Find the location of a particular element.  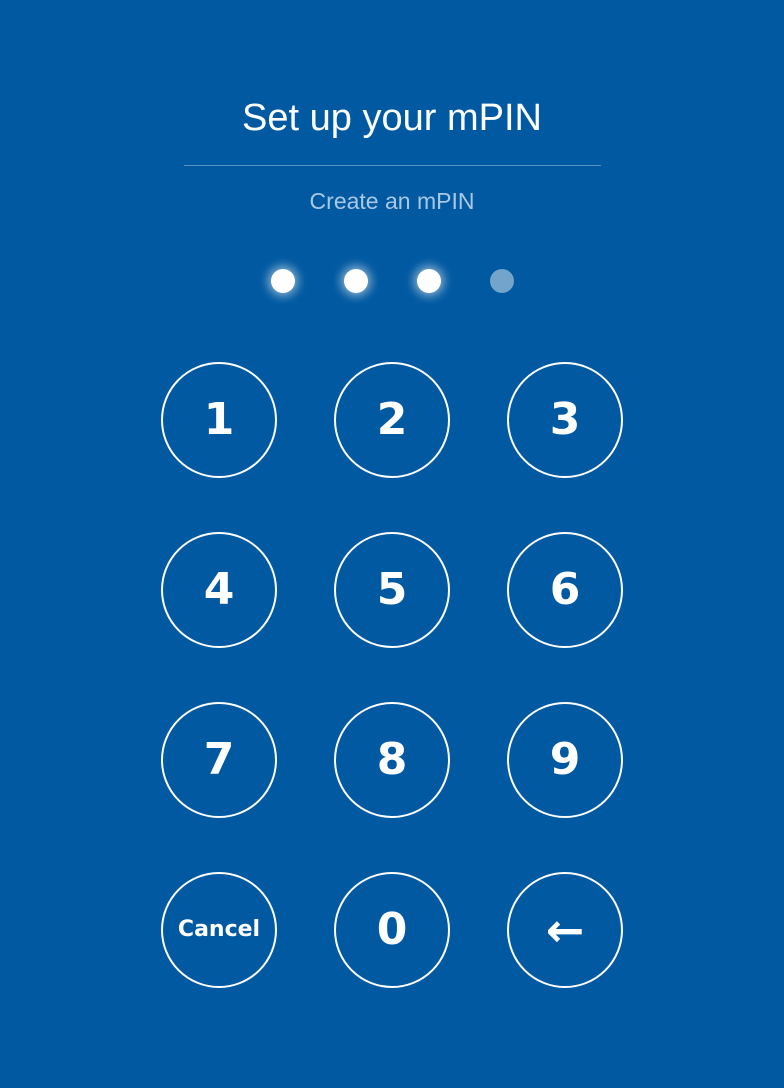

title-divider is located at coordinates (392, 165).